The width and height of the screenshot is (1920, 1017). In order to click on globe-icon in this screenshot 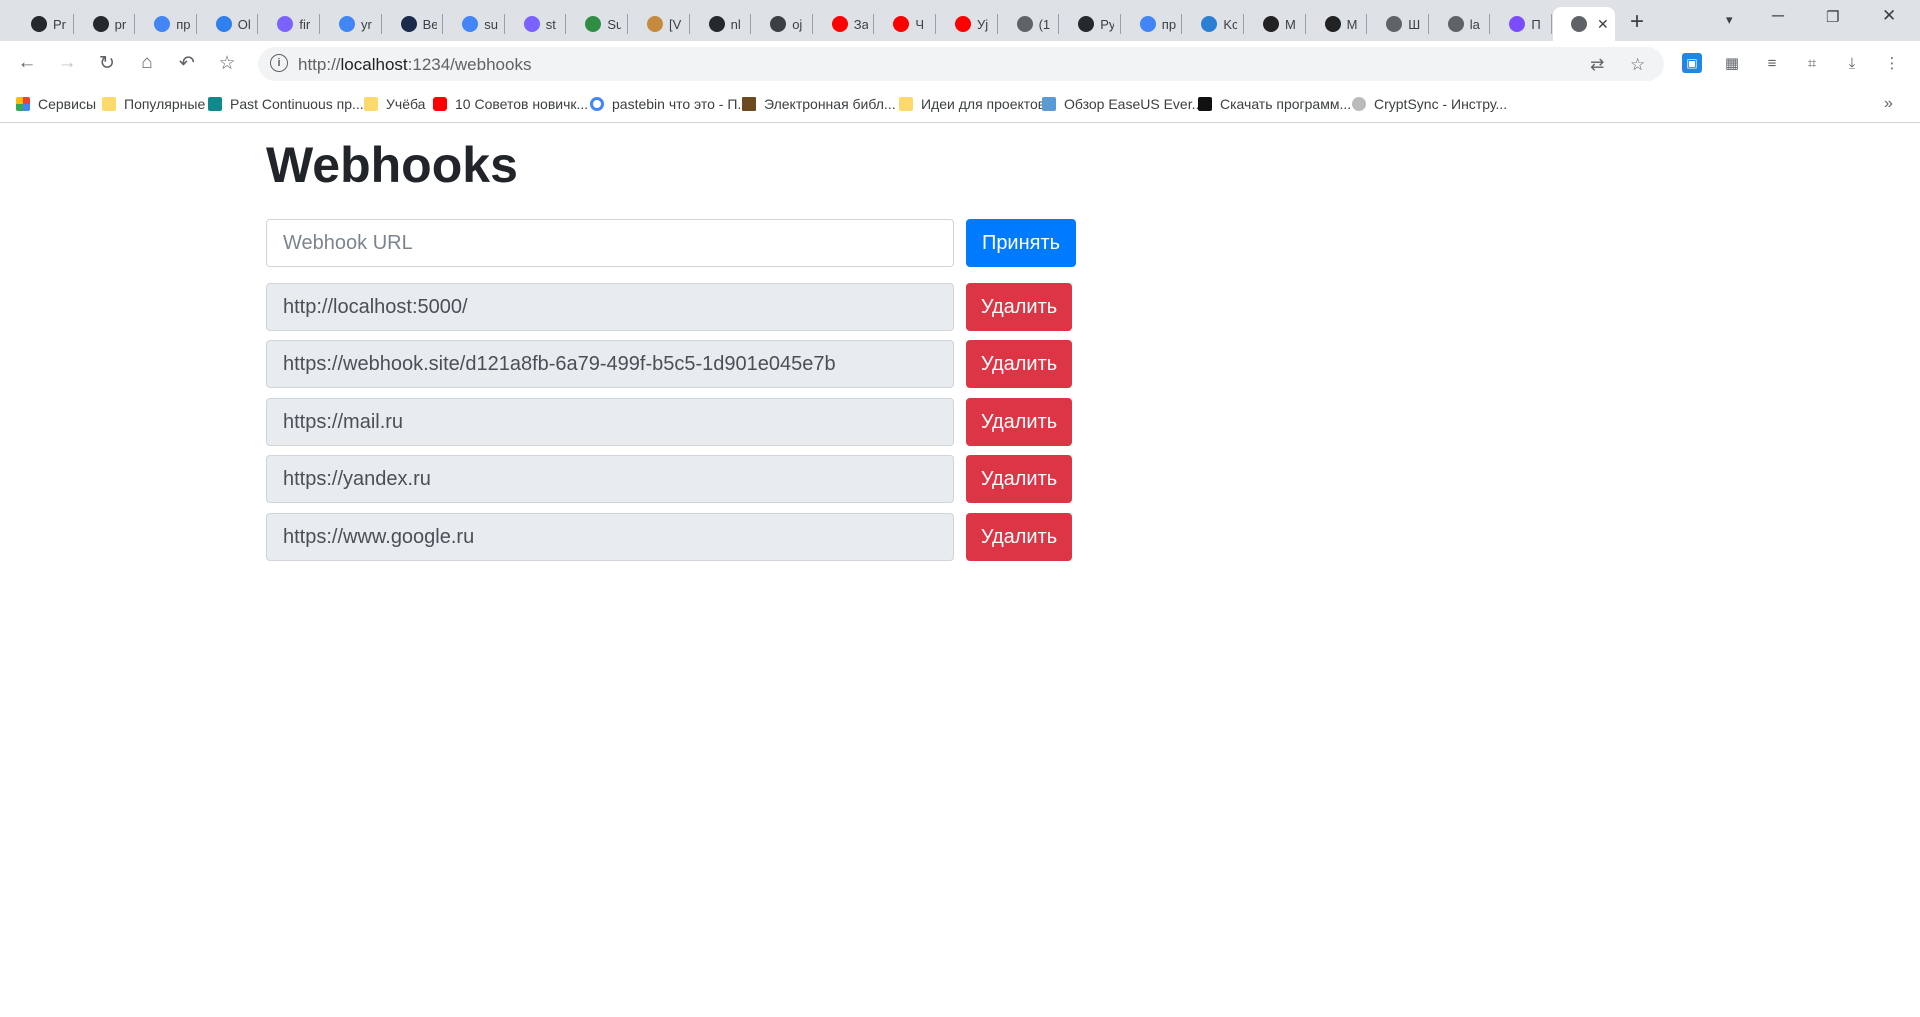, I will do `click(1455, 24)`.